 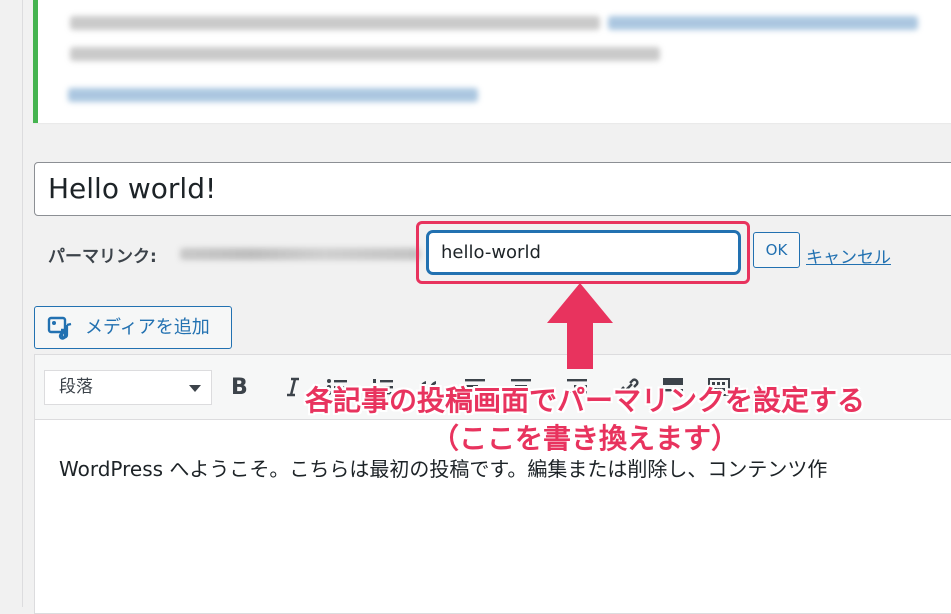 I want to click on chevron-down-icon, so click(x=195, y=388).